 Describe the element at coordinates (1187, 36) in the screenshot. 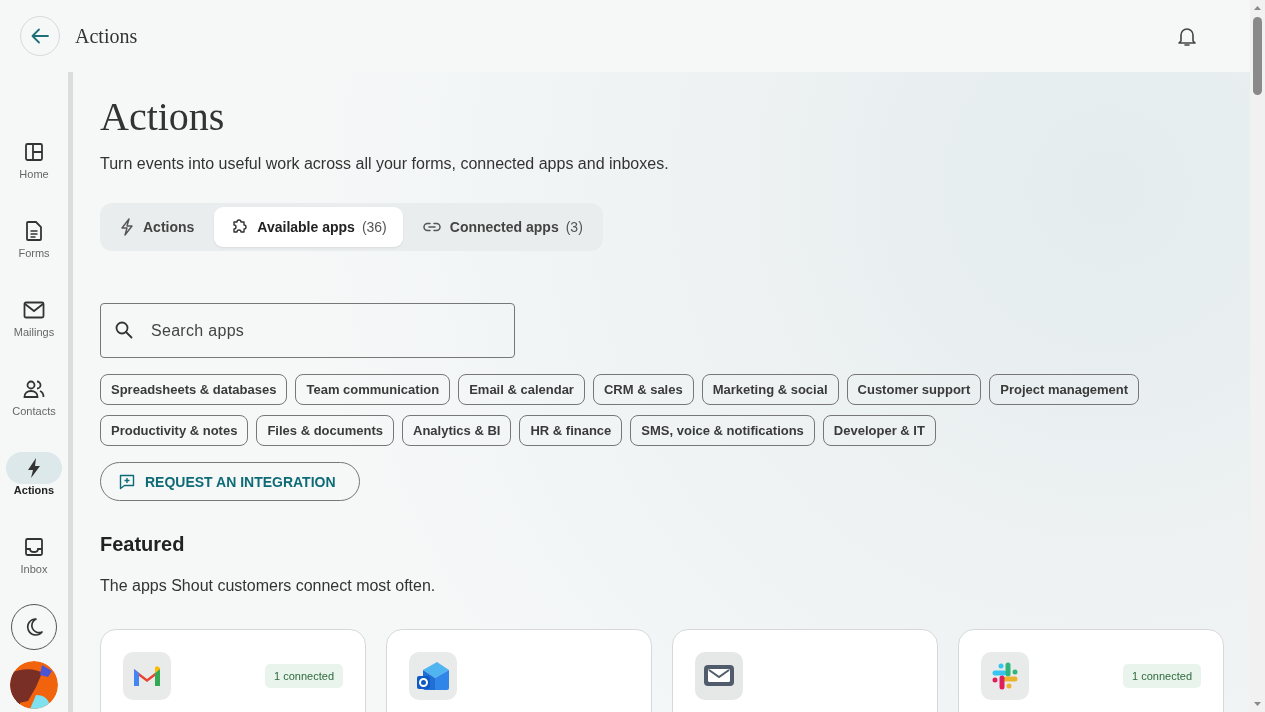

I see `notifications-icon` at that location.